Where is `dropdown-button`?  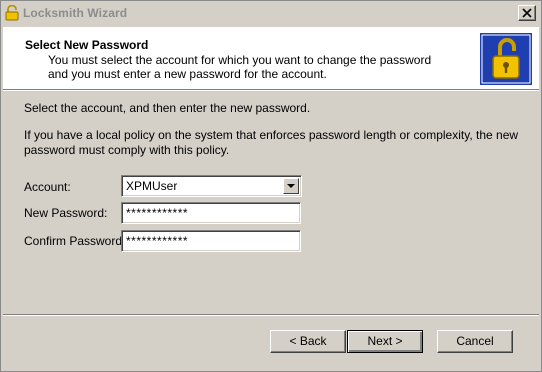
dropdown-button is located at coordinates (291, 186).